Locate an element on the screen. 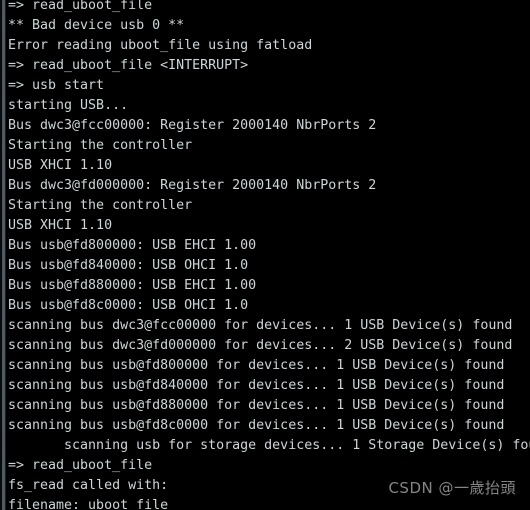 The image size is (530, 510). watermark-text: CSDN @一歲抬頭 is located at coordinates (452, 488).